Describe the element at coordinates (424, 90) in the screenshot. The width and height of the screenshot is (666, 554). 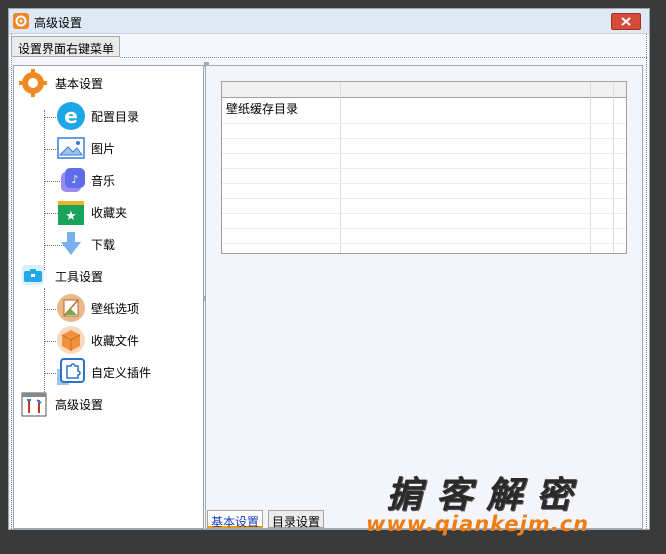
I see `grid-header` at that location.